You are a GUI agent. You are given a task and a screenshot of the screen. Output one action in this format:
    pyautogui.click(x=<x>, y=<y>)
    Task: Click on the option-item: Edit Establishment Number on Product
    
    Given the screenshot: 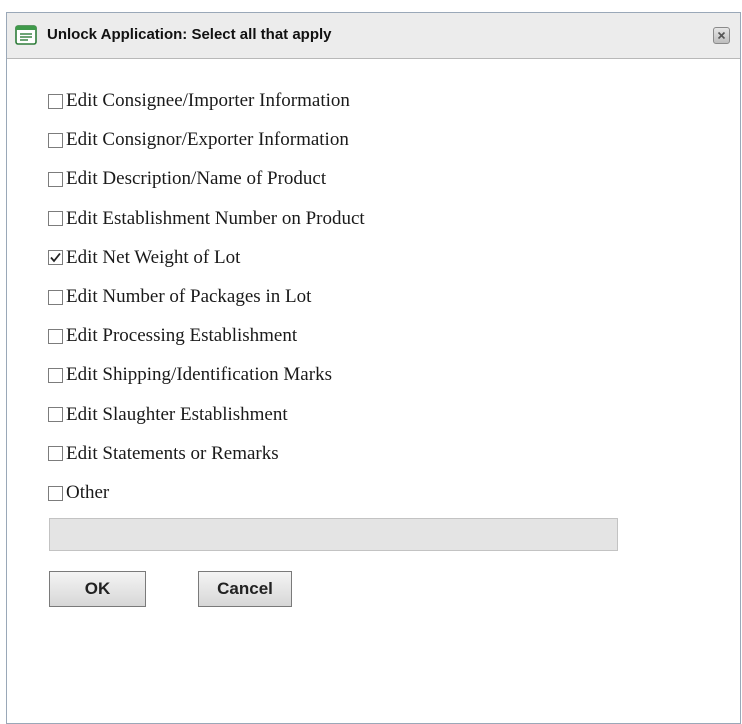 What is the action you would take?
    pyautogui.click(x=206, y=219)
    